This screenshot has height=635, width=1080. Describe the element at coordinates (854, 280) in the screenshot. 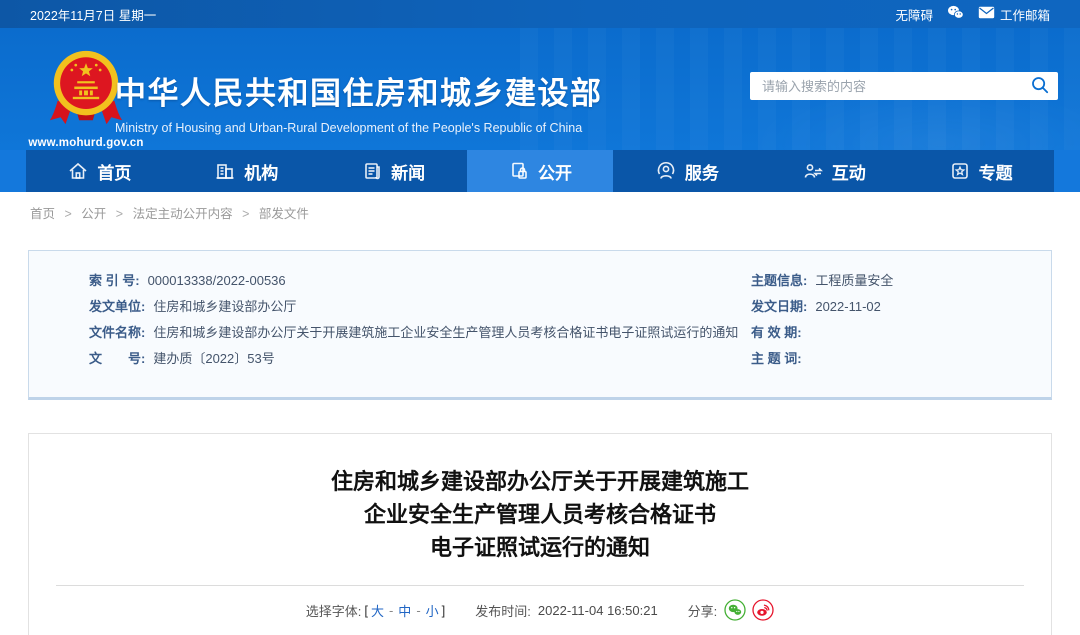

I see `info-value: 工程质量安全` at that location.